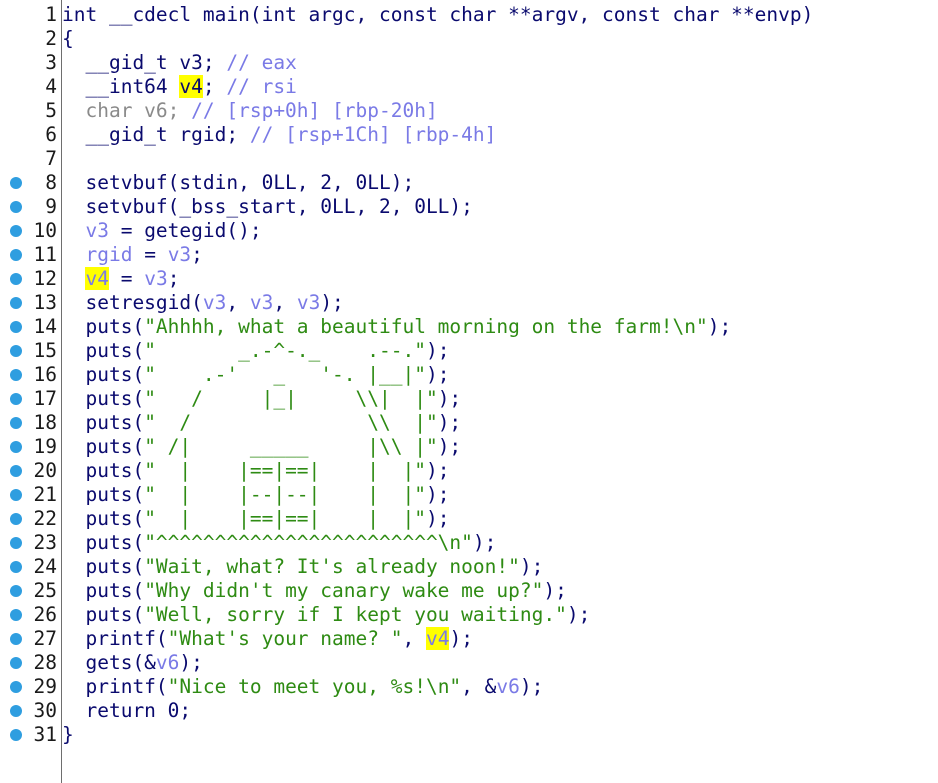  I want to click on code-line: 21 puts(" | |--|--| | |");, so click(469, 495).